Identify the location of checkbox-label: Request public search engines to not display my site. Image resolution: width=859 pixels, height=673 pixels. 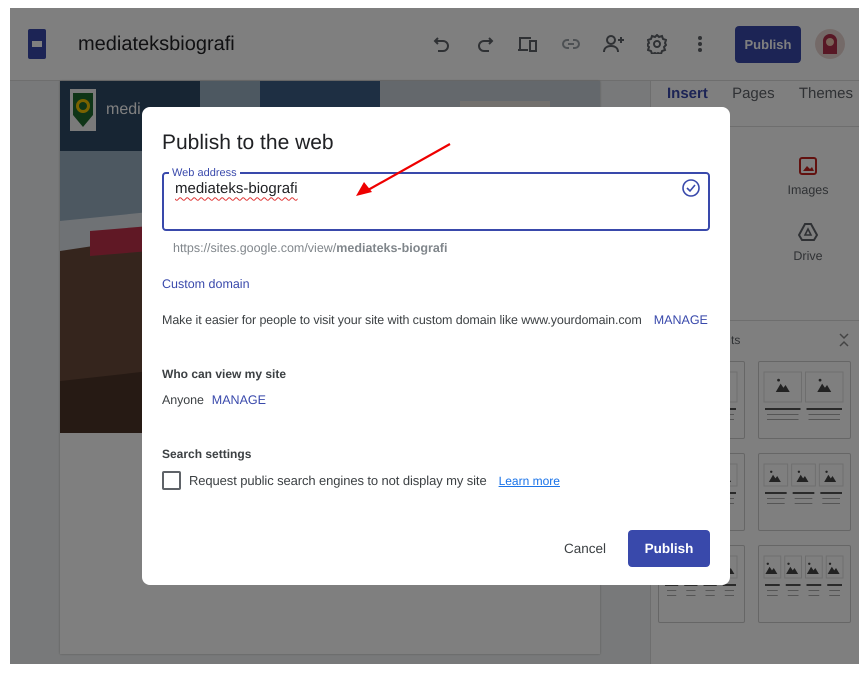
(338, 480).